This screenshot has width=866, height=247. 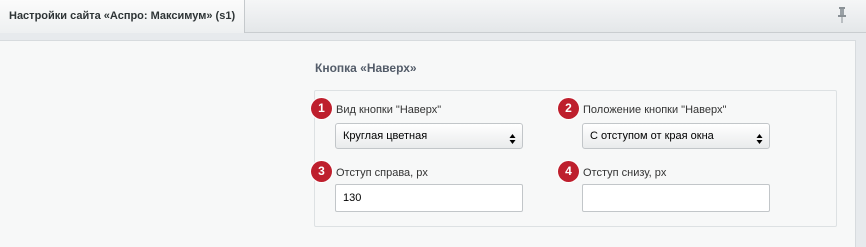 What do you see at coordinates (625, 173) in the screenshot?
I see `field-label-offset-bottom: Отступ снизу, px` at bounding box center [625, 173].